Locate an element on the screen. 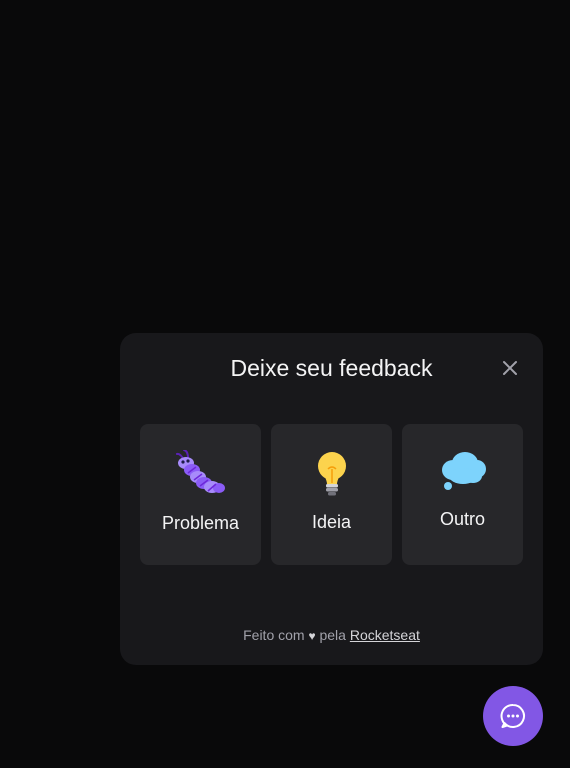  chat-icon is located at coordinates (512, 715).